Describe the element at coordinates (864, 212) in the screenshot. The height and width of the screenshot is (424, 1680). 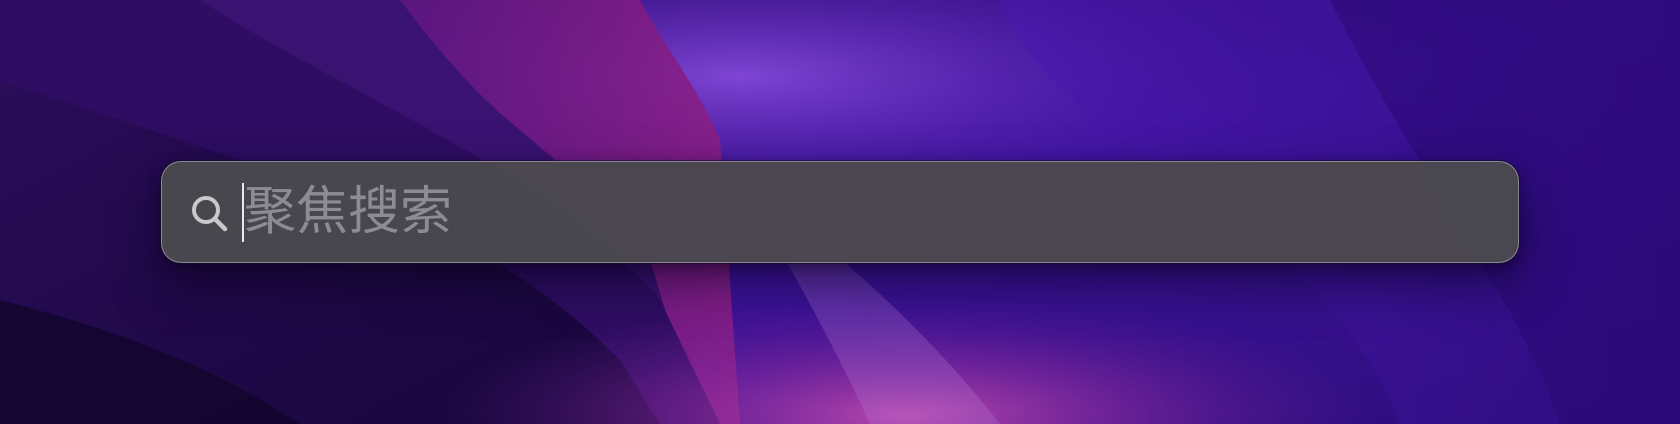
I see `spotlight-search-input` at that location.